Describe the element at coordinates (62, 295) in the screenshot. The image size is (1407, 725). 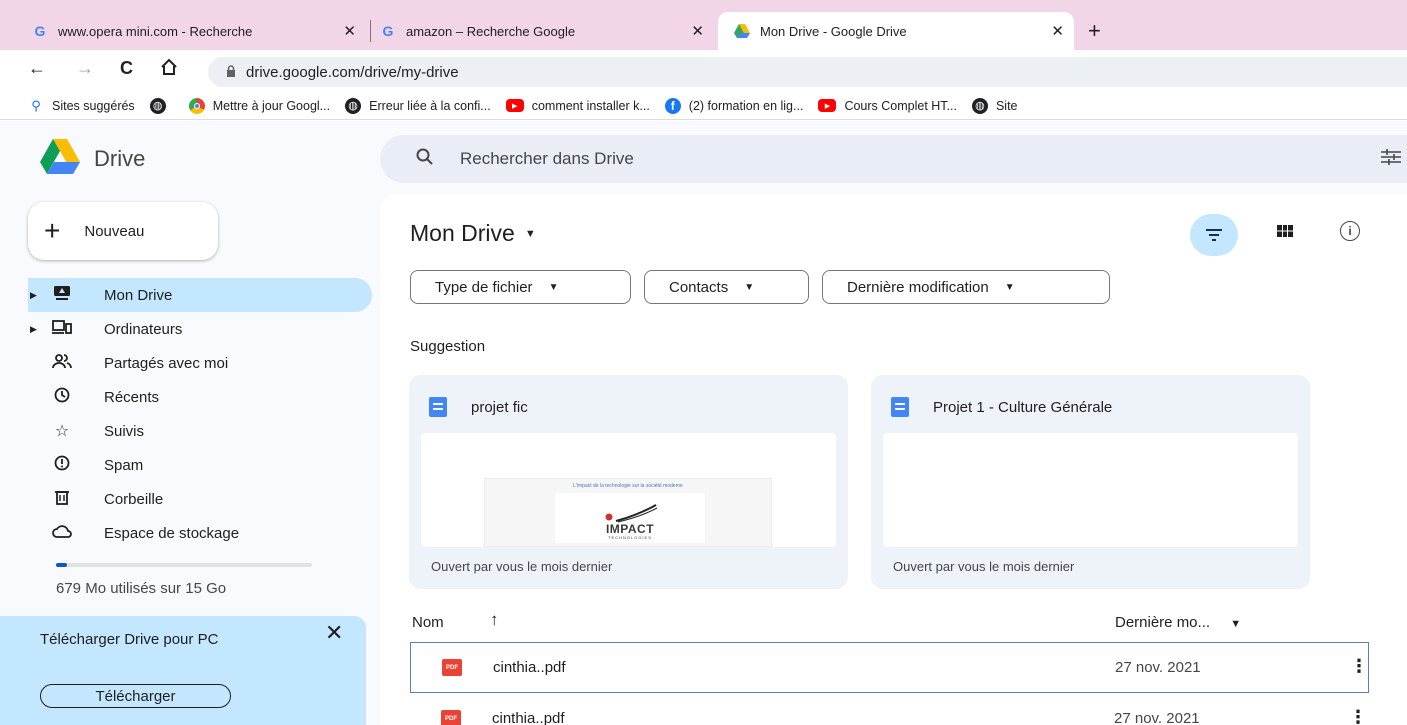
I see `my-drive-icon` at that location.